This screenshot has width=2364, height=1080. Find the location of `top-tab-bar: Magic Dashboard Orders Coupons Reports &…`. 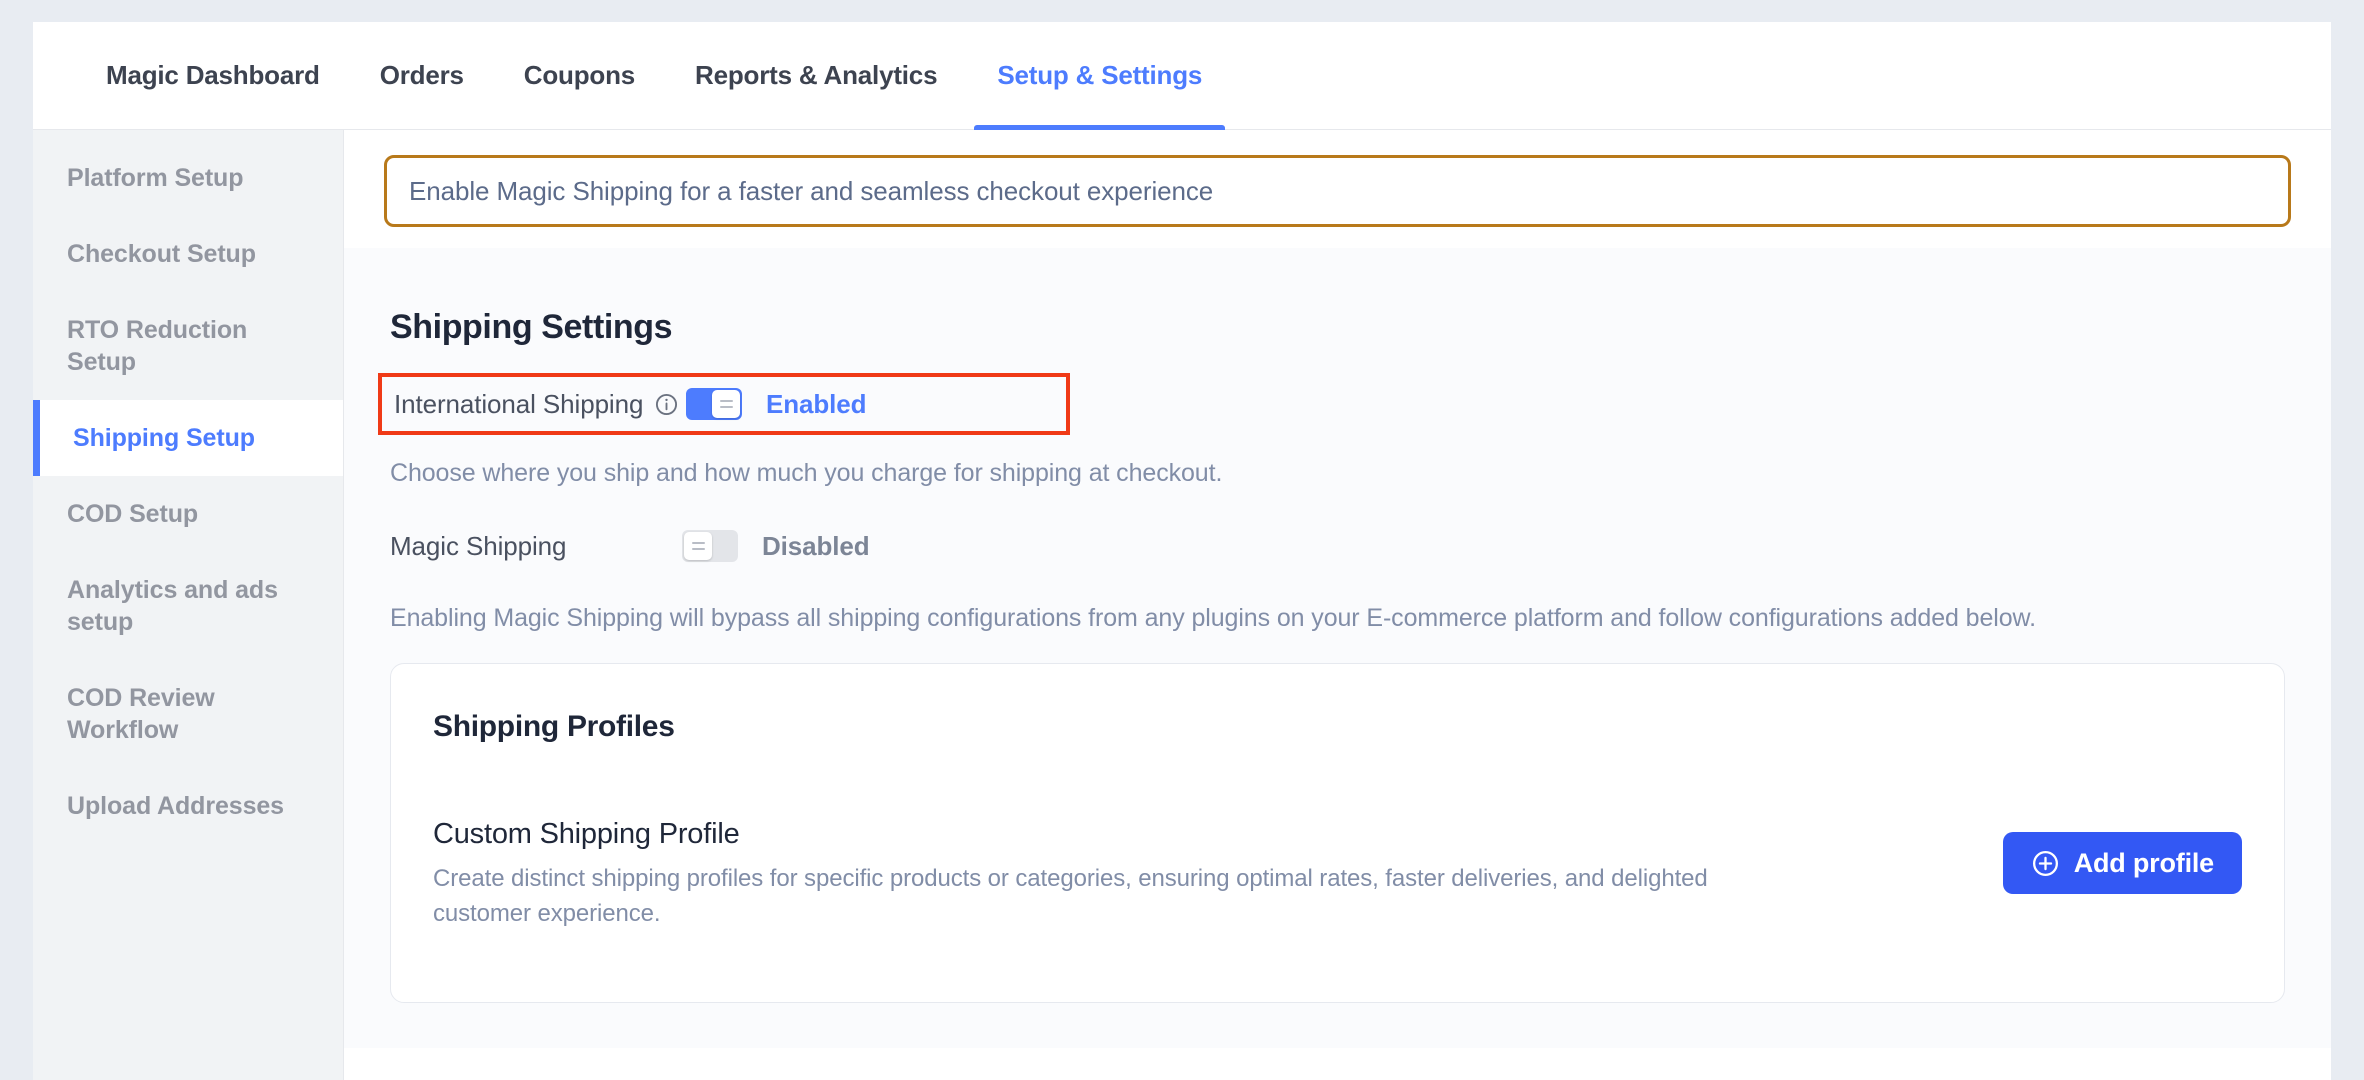

top-tab-bar: Magic Dashboard Orders Coupons Reports &… is located at coordinates (1182, 76).